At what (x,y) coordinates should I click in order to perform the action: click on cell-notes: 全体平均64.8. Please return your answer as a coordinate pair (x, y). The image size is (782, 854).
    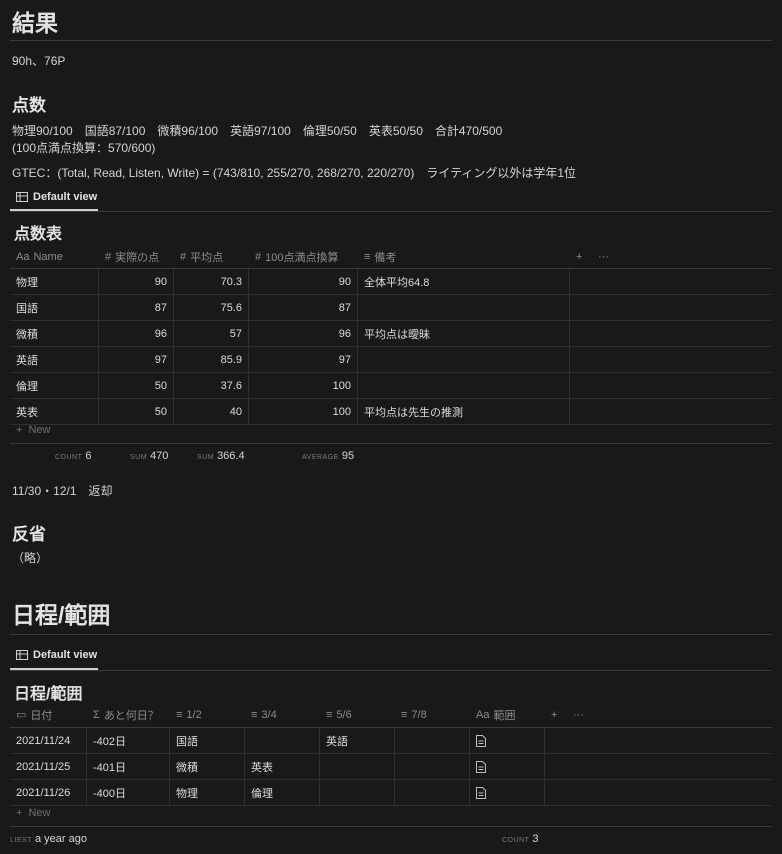
    Looking at the image, I should click on (464, 281).